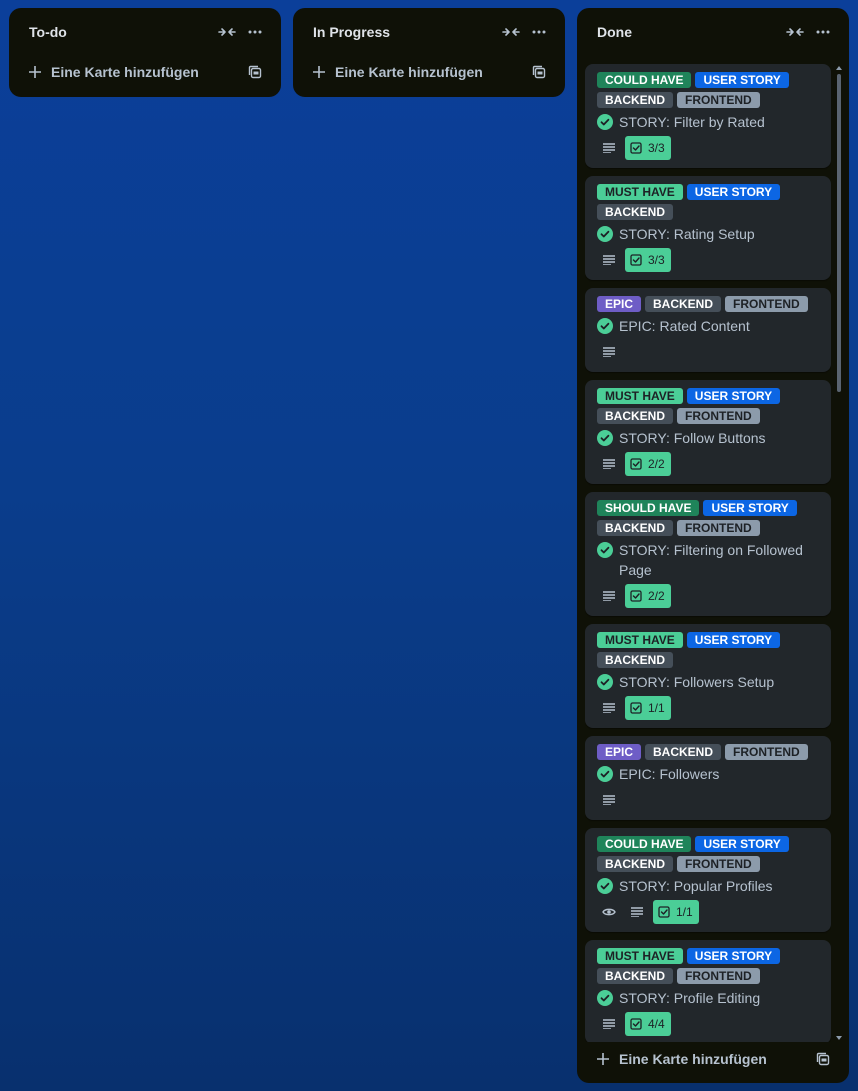 The image size is (858, 1091). Describe the element at coordinates (708, 682) in the screenshot. I see `card-title-row: STORY: Followers Setup` at that location.